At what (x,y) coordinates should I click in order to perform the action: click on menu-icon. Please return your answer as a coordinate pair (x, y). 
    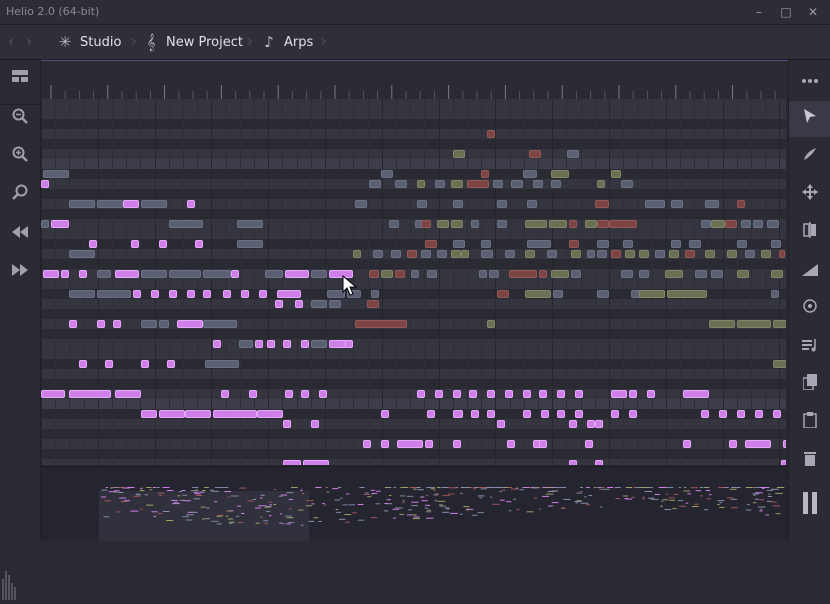
    Looking at the image, I should click on (810, 78).